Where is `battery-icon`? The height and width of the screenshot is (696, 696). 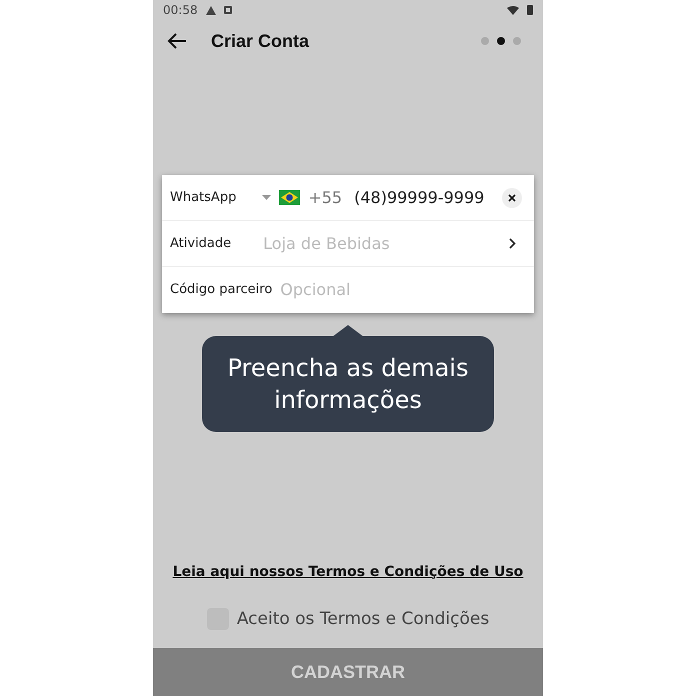
battery-icon is located at coordinates (530, 10).